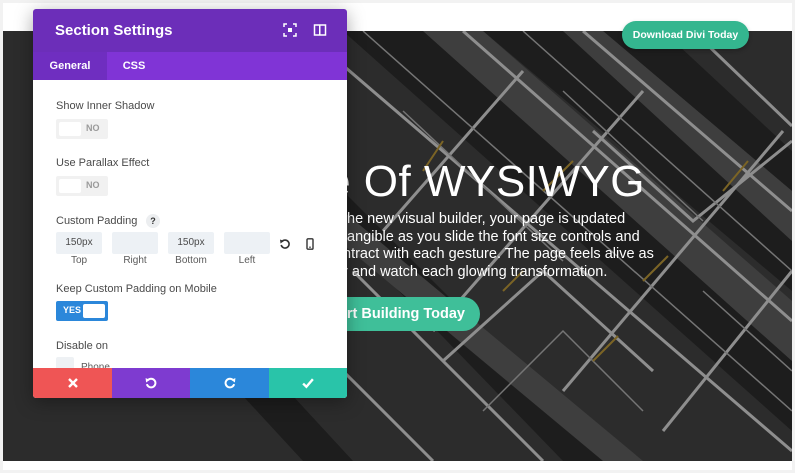  What do you see at coordinates (153, 221) in the screenshot?
I see `help-icon: ?` at bounding box center [153, 221].